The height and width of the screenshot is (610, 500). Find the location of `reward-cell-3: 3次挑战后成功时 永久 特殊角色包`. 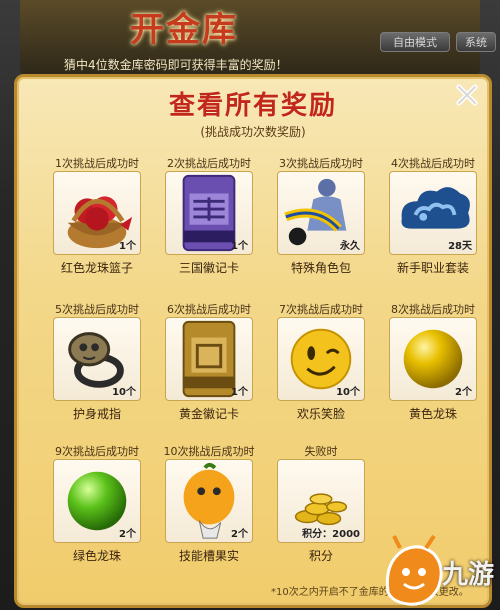

reward-cell-3: 3次挑战后成功时 永久 特殊角色包 is located at coordinates (321, 225).